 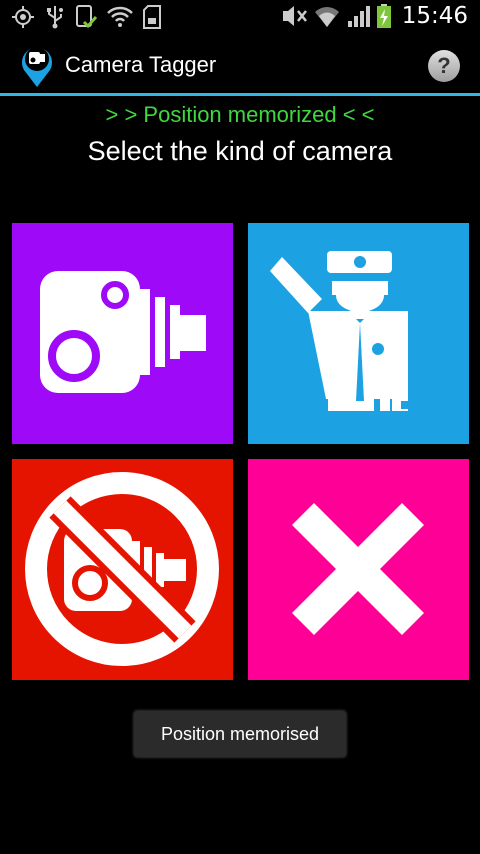 What do you see at coordinates (383, 16) in the screenshot?
I see `battery-charging-icon` at bounding box center [383, 16].